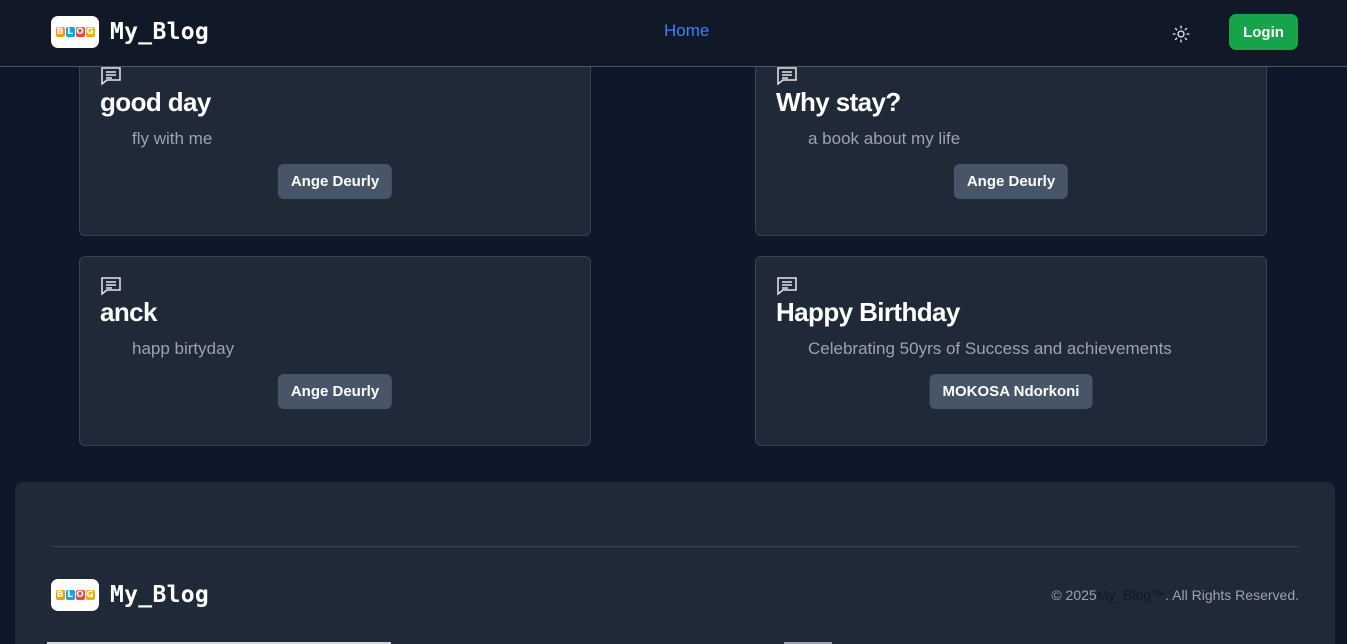 Image resolution: width=1347 pixels, height=644 pixels. I want to click on sun-icon, so click(1181, 34).